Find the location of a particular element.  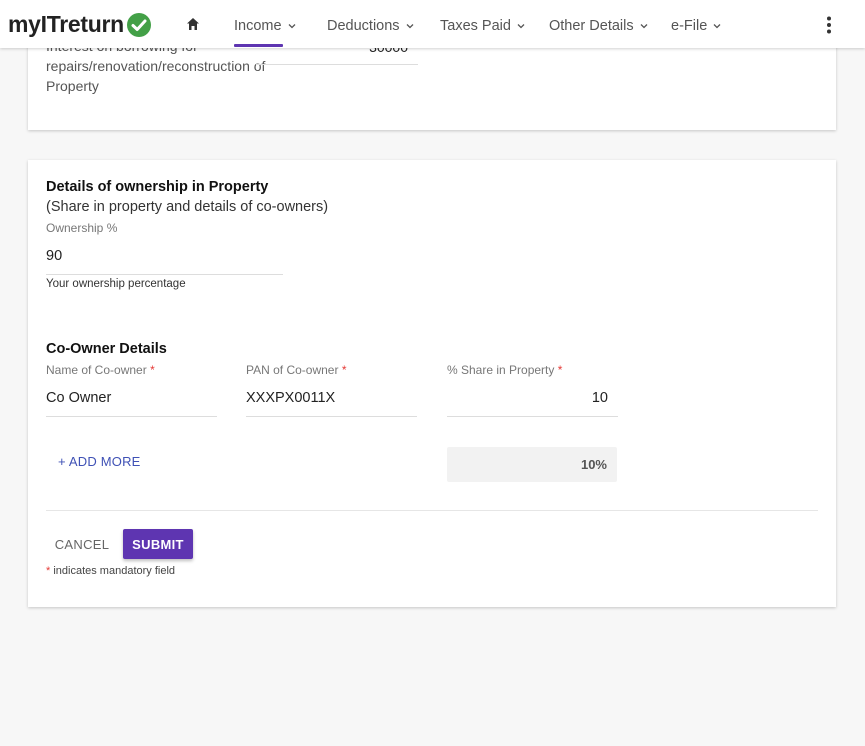

nav-e-file: e-File is located at coordinates (696, 26).